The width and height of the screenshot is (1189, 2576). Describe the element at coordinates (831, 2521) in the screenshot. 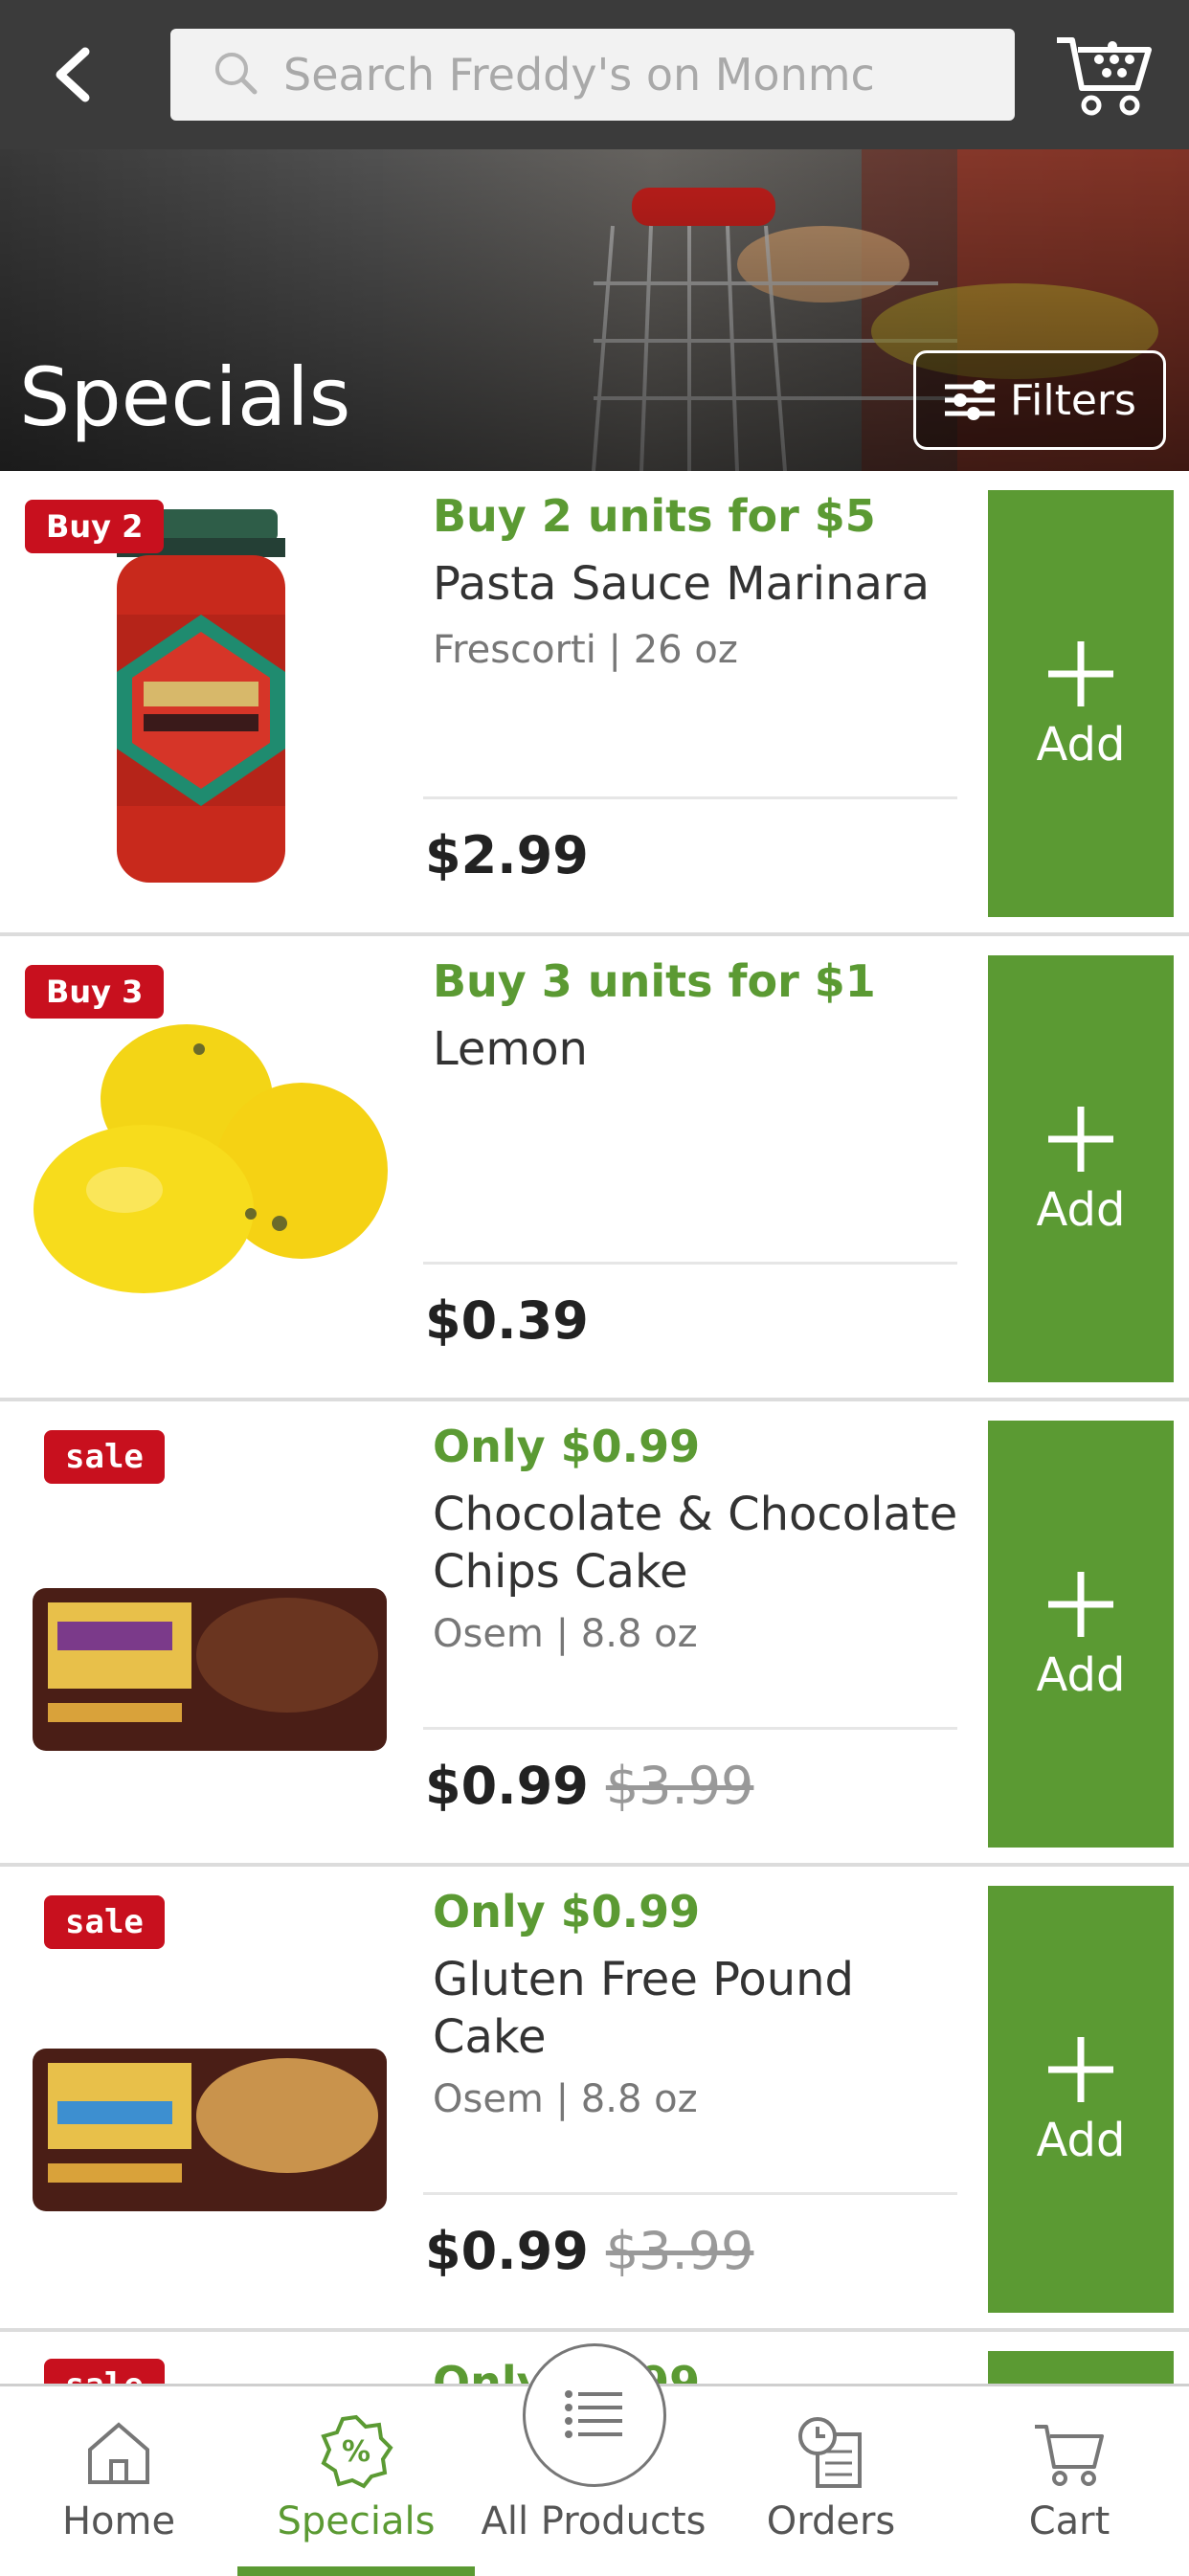

I see `tab-orders-label: Orders` at that location.